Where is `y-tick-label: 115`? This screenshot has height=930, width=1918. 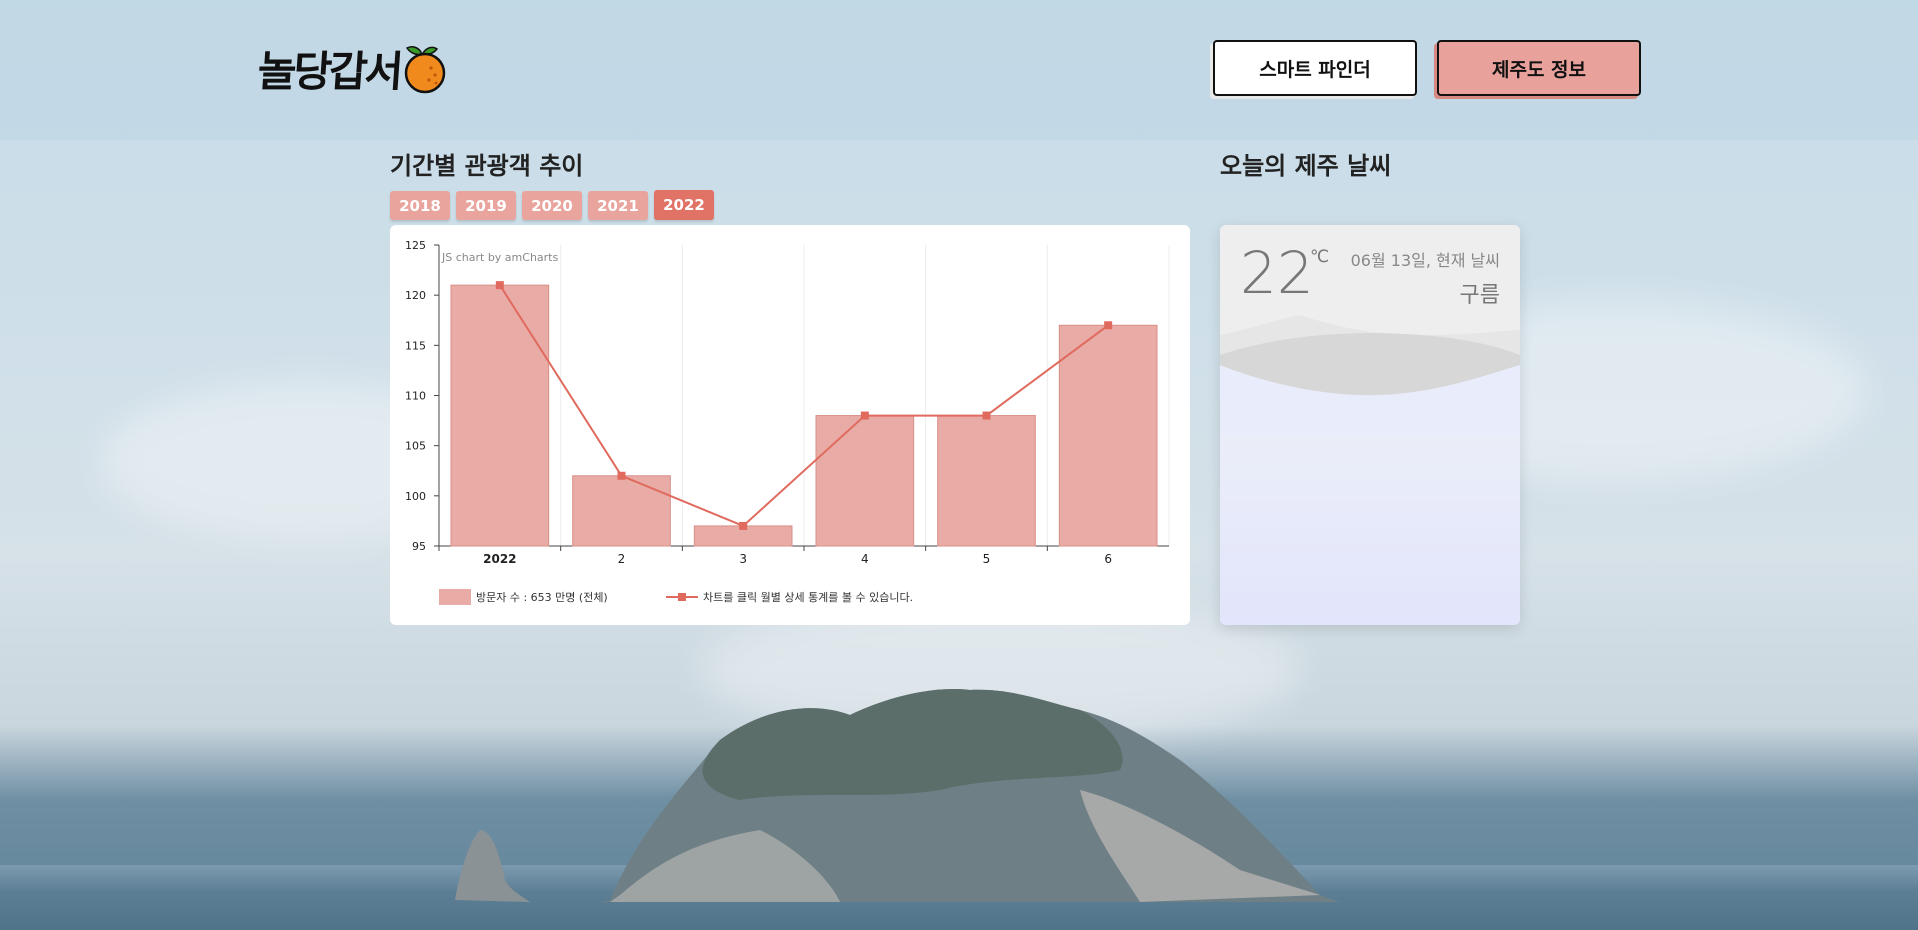
y-tick-label: 115 is located at coordinates (415, 345).